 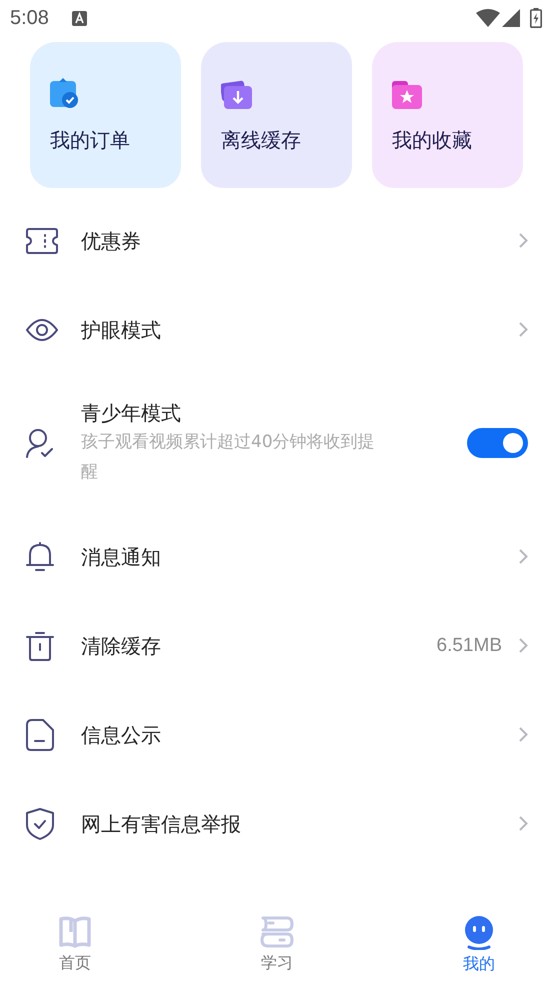 I want to click on cache-size: 6.51MB, so click(x=469, y=645).